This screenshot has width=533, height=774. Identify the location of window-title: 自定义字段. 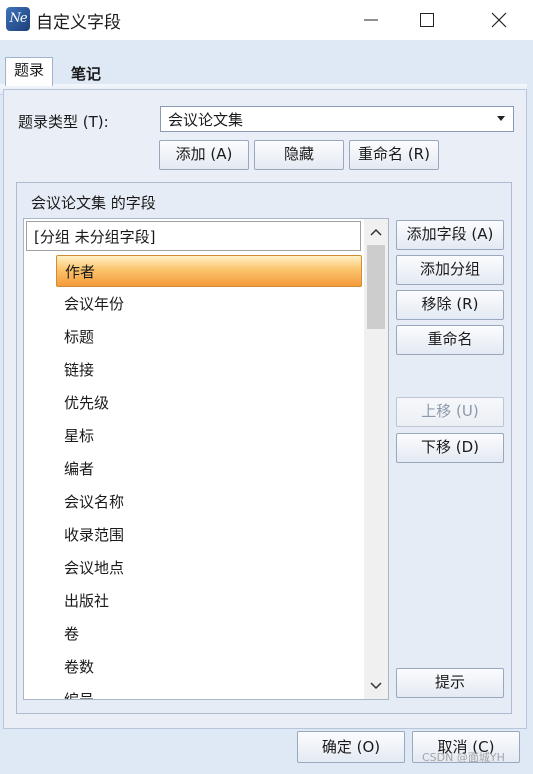
(78, 23).